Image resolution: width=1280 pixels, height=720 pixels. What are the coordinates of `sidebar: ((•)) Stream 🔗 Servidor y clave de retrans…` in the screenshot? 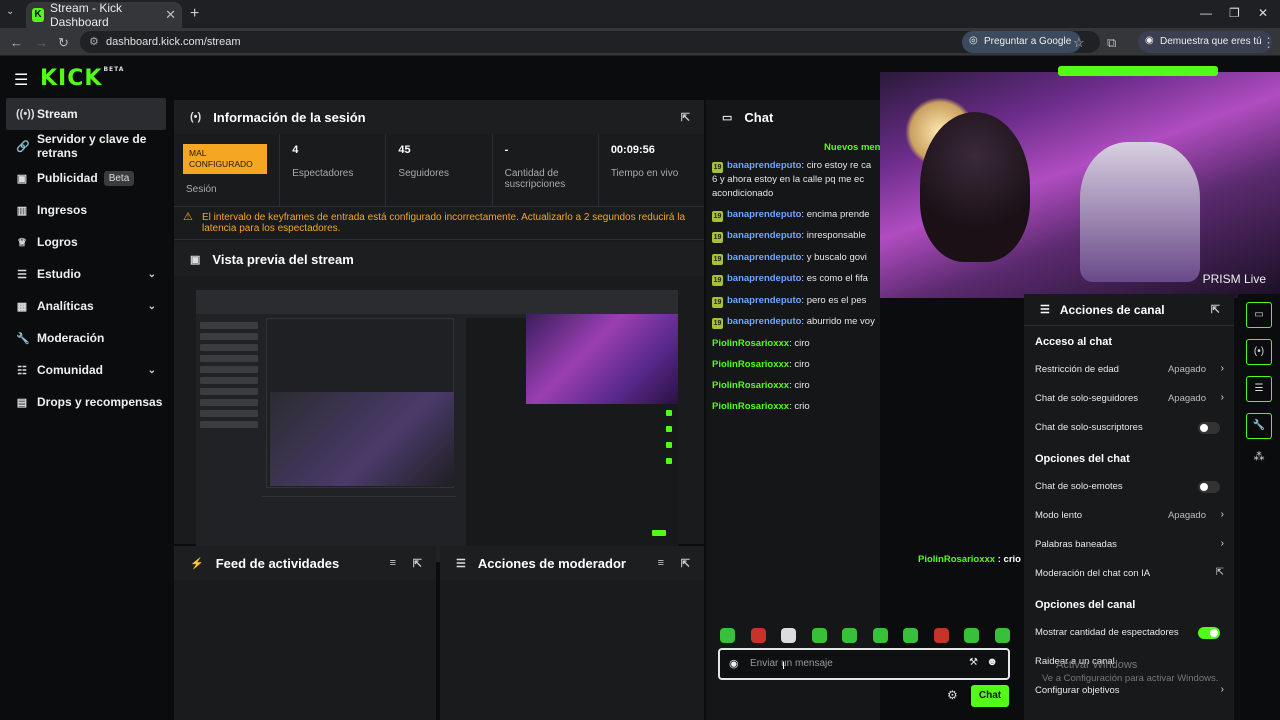 It's located at (86, 409).